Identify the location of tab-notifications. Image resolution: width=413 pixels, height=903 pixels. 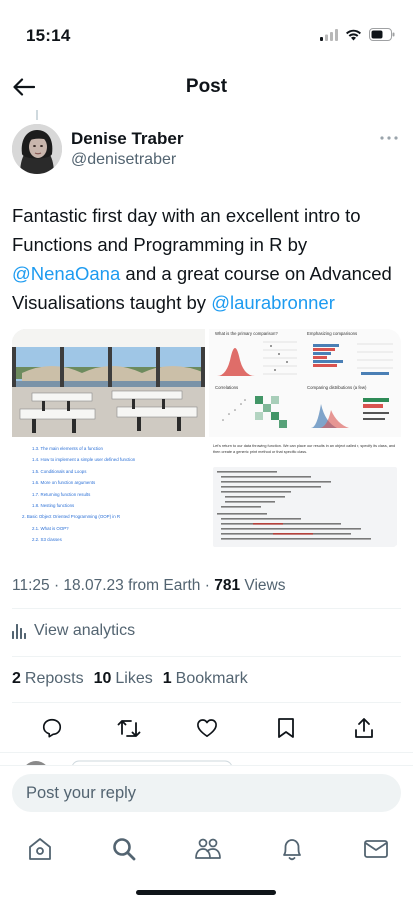
(292, 849).